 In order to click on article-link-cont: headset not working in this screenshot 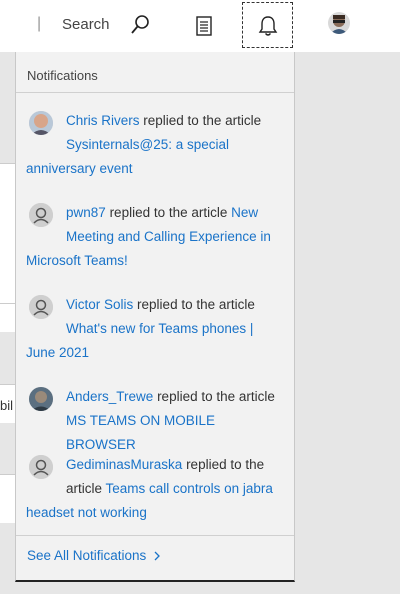, I will do `click(86, 512)`.